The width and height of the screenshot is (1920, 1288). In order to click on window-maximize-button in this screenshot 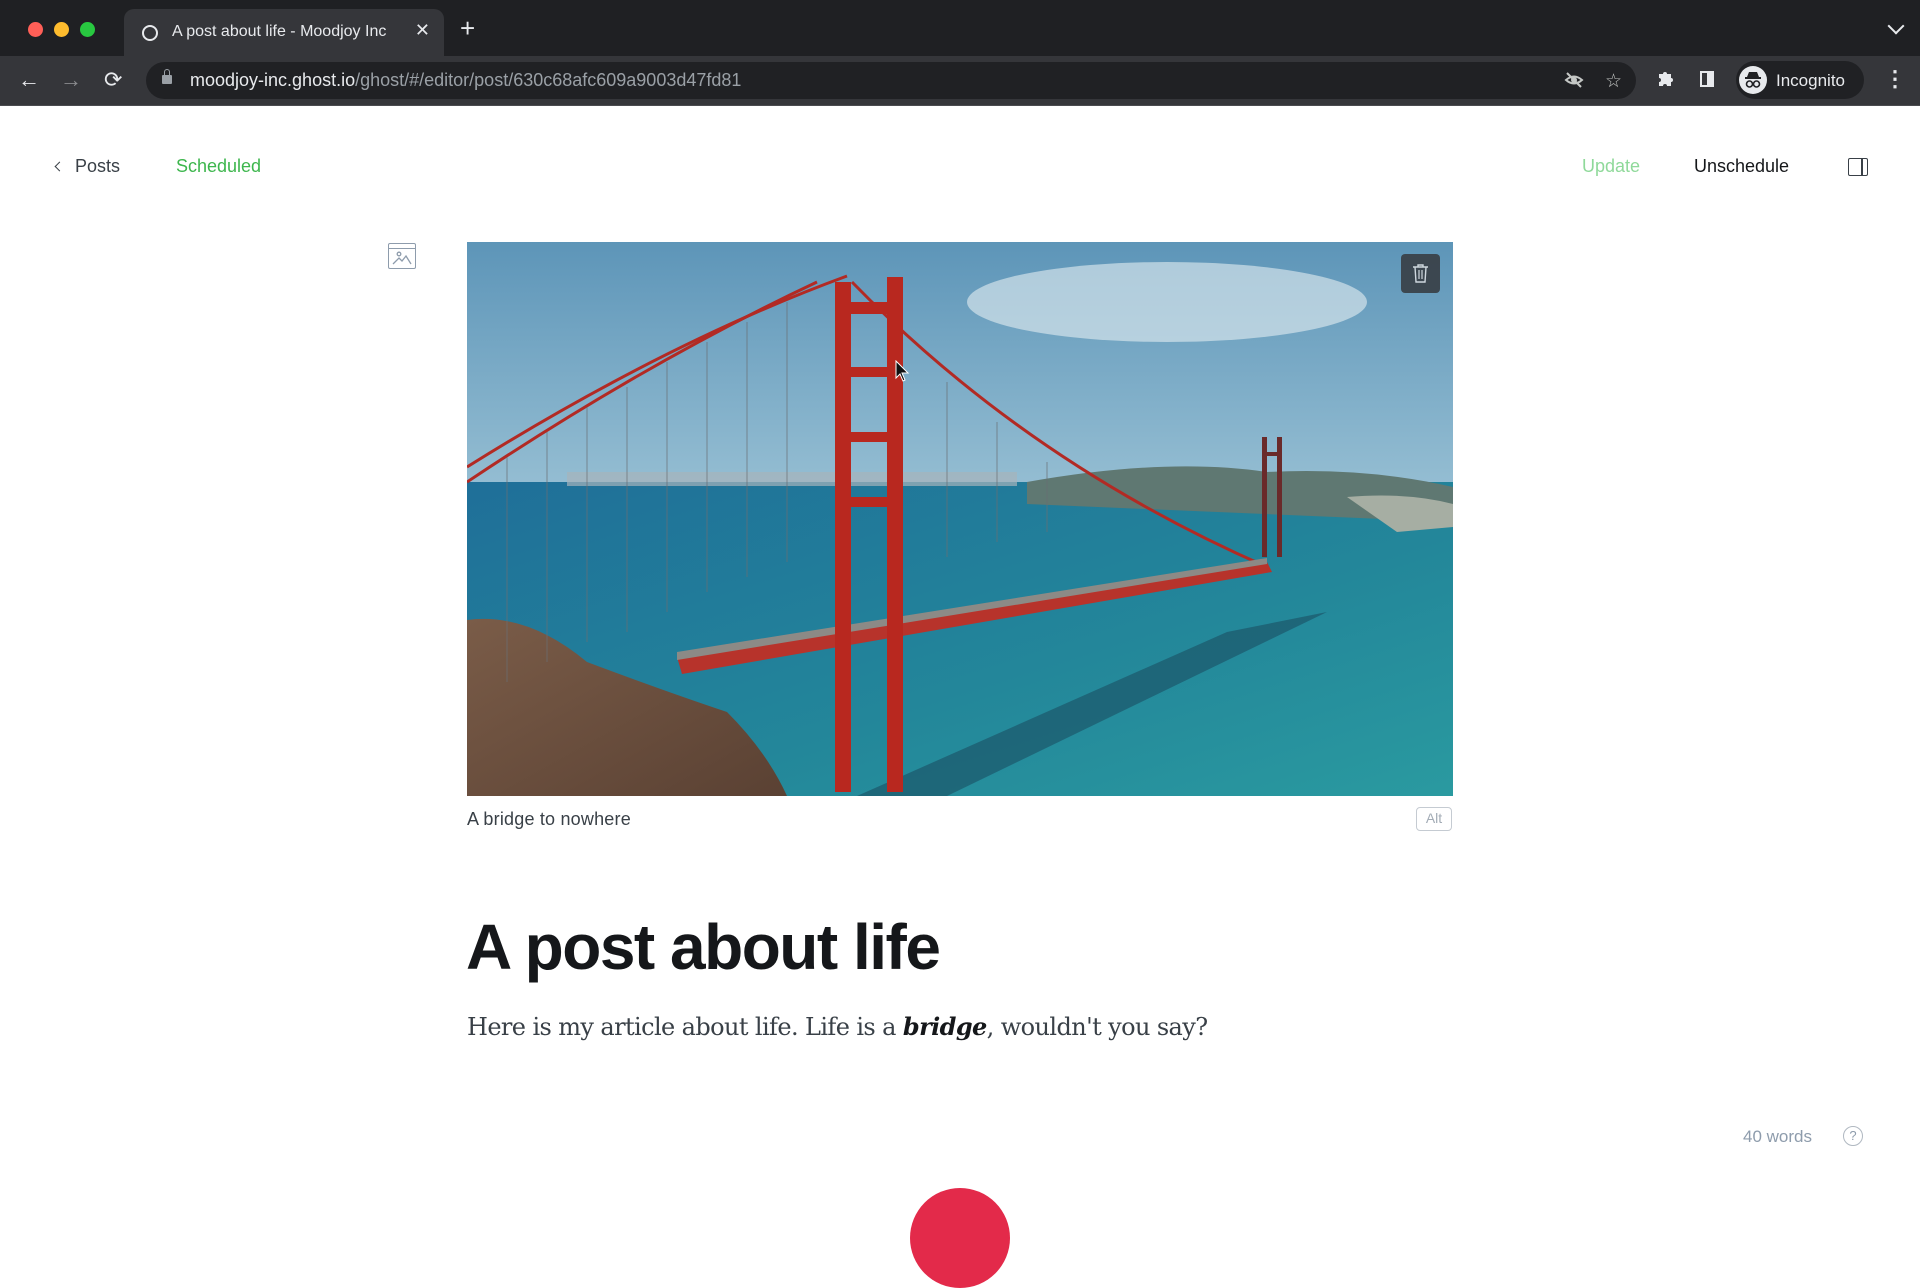, I will do `click(87, 29)`.